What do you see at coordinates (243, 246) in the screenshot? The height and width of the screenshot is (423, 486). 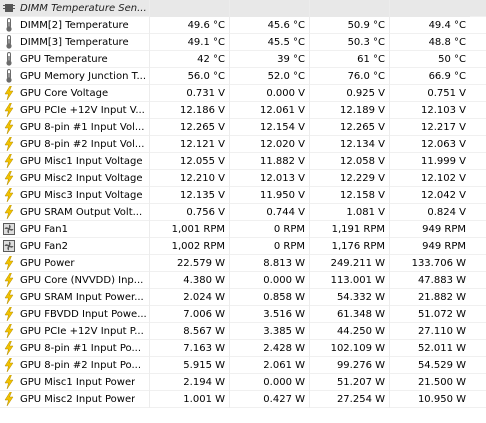 I see `table-row: GPU Fan2 1,002 RPM 0 RPM 1,176 RPM 949 RPM` at bounding box center [243, 246].